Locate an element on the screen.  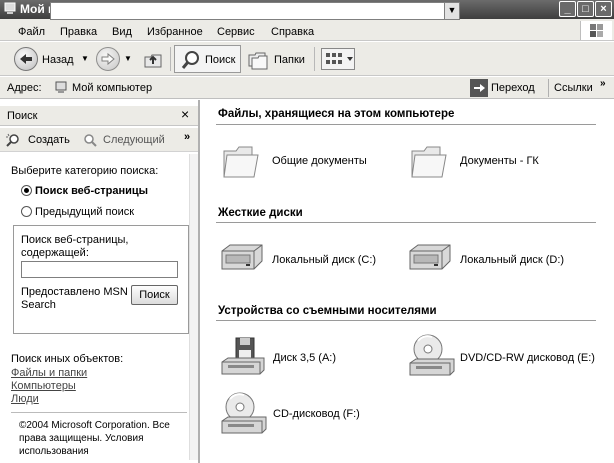
dvd-e-label: DVD/CD-RW дисковод (E:) is located at coordinates (527, 358).